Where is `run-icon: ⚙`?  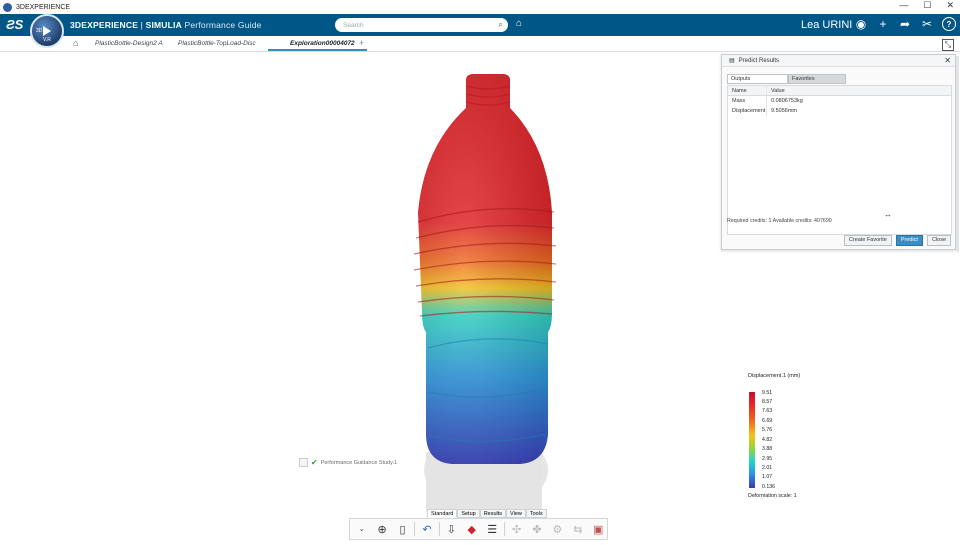 run-icon: ⚙ is located at coordinates (557, 529).